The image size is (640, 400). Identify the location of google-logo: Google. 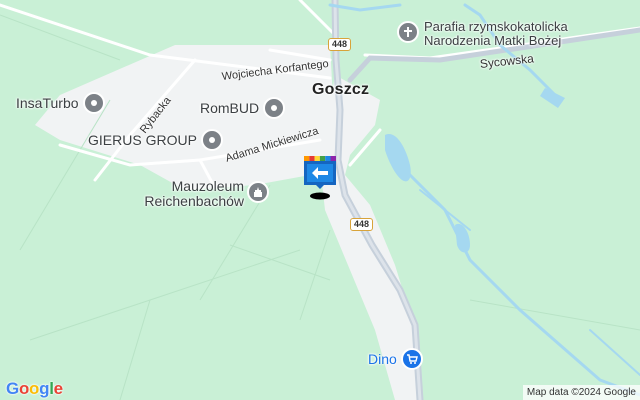
(34, 389).